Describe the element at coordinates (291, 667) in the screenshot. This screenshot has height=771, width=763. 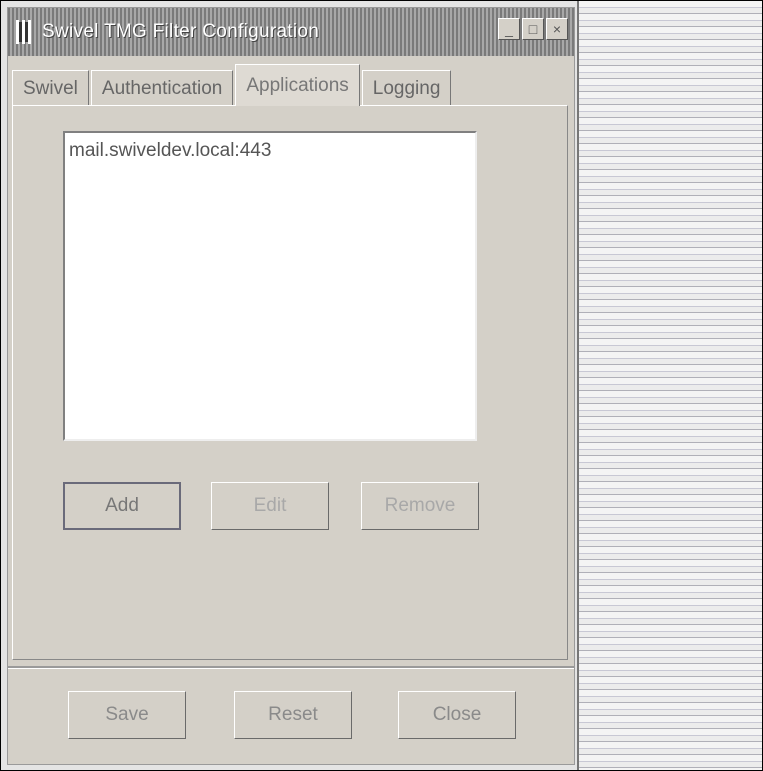
I see `footer-divider` at that location.